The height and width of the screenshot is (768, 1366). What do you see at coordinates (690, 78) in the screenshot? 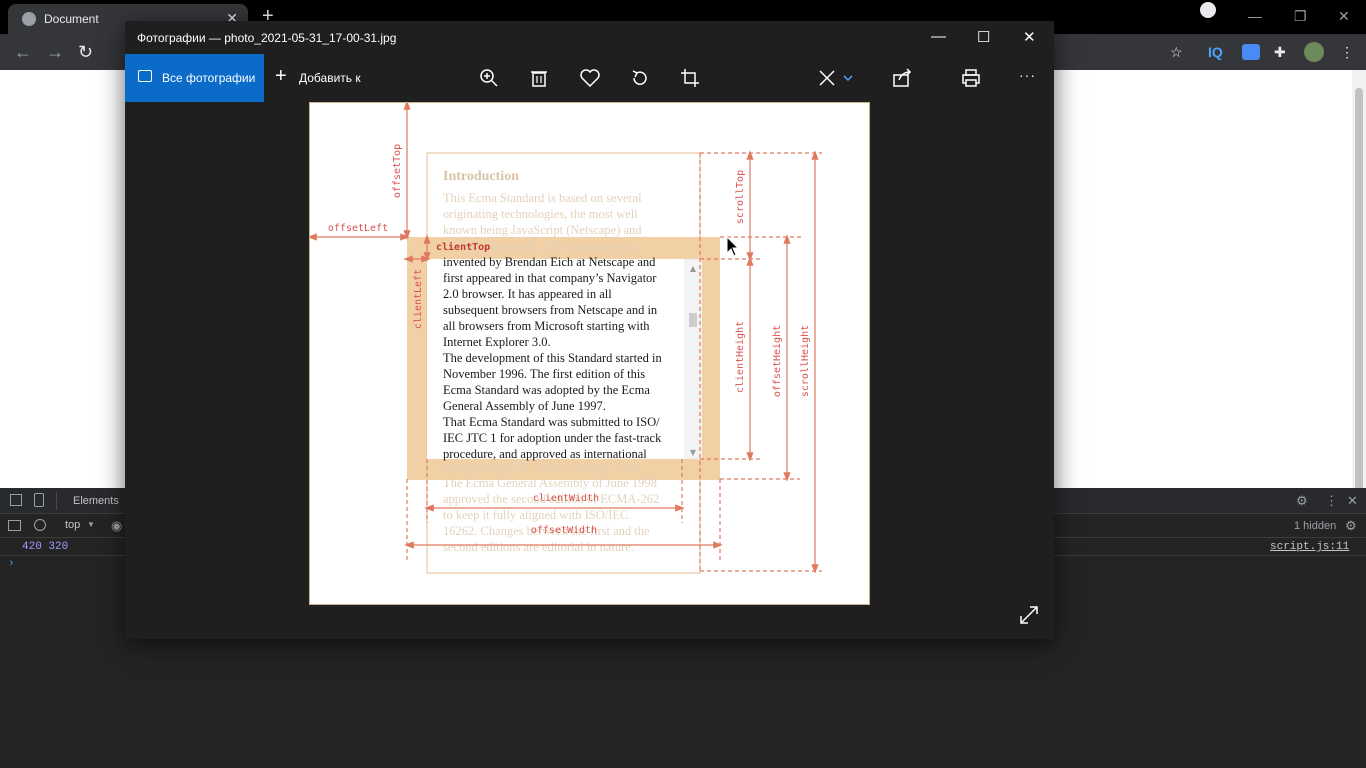
I see `crop-icon` at bounding box center [690, 78].